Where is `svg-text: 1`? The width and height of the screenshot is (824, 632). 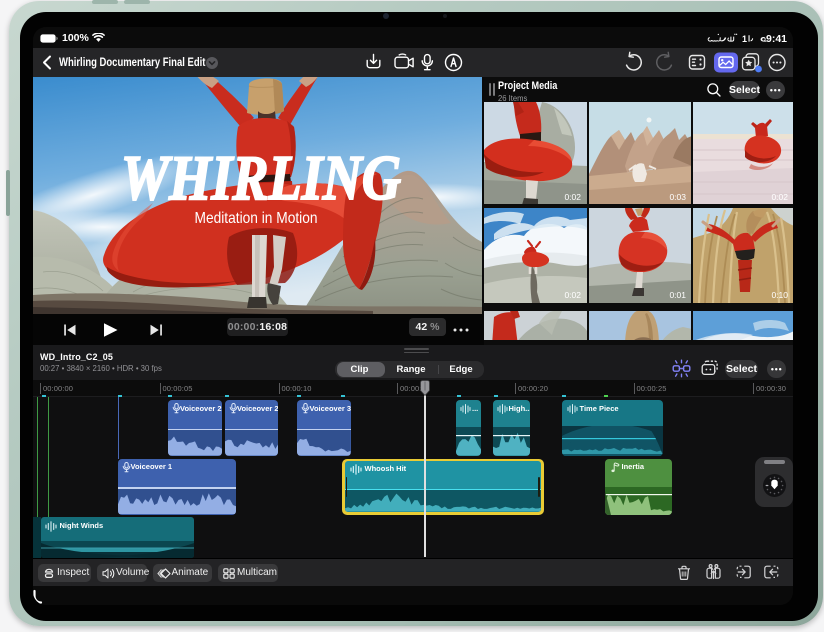
svg-text: 1 is located at coordinates (744, 39).